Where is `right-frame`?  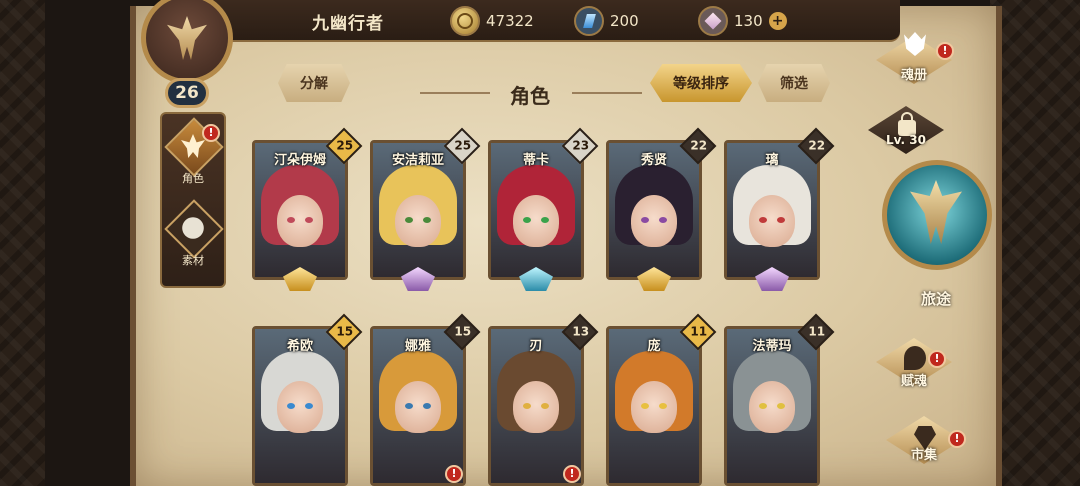
right-frame is located at coordinates (1035, 243).